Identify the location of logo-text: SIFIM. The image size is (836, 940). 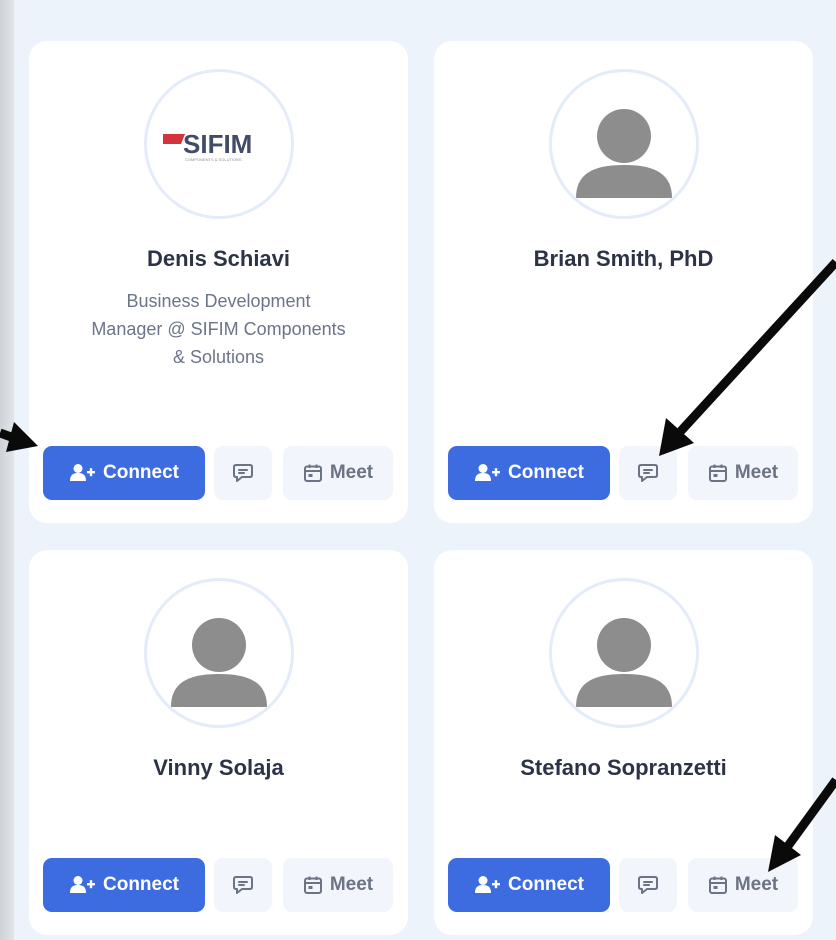
(217, 144).